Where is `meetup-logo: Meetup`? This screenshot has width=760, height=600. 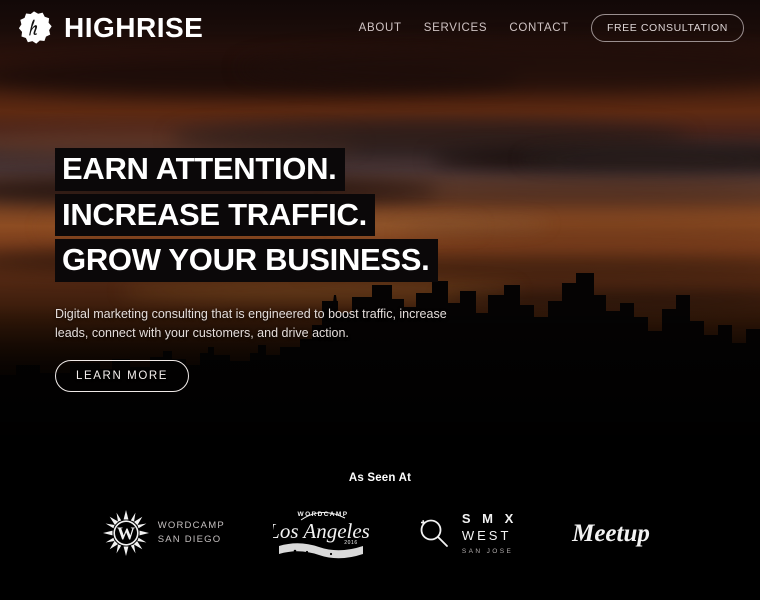 meetup-logo: Meetup is located at coordinates (611, 533).